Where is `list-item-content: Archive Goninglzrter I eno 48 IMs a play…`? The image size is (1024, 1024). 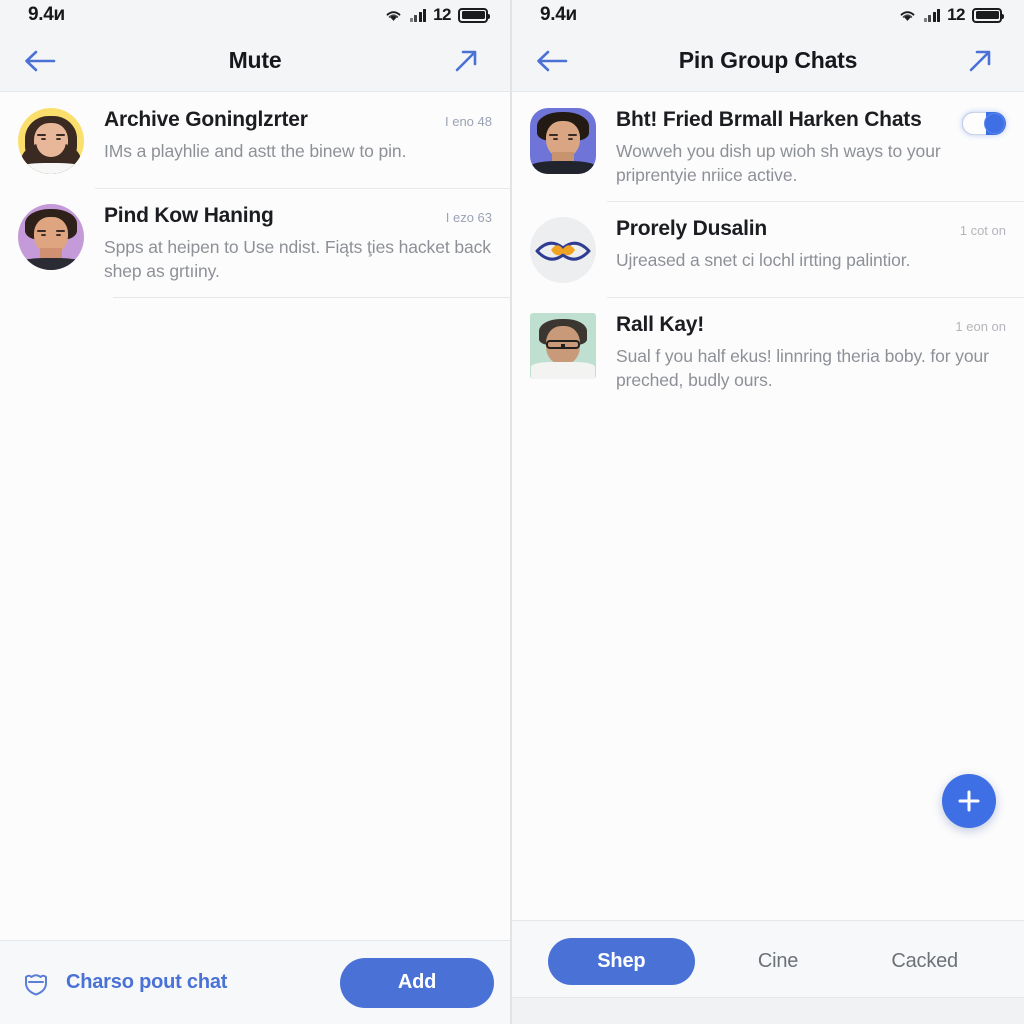 list-item-content: Archive Goninglzrter I eno 48 IMs a play… is located at coordinates (298, 134).